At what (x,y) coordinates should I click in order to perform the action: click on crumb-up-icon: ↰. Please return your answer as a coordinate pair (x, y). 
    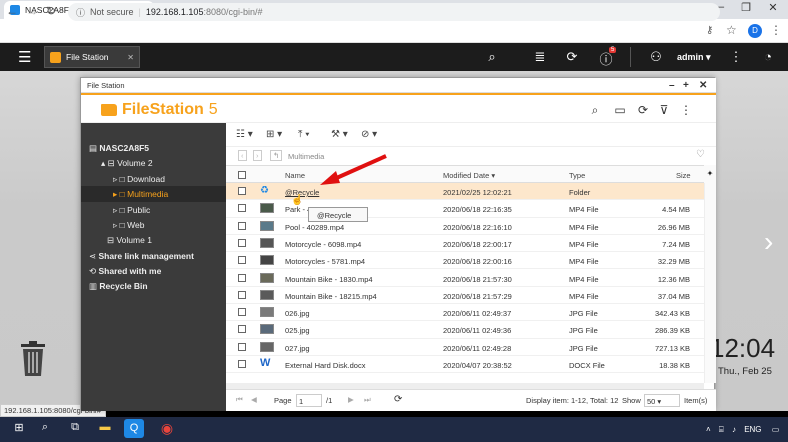
    Looking at the image, I should click on (276, 155).